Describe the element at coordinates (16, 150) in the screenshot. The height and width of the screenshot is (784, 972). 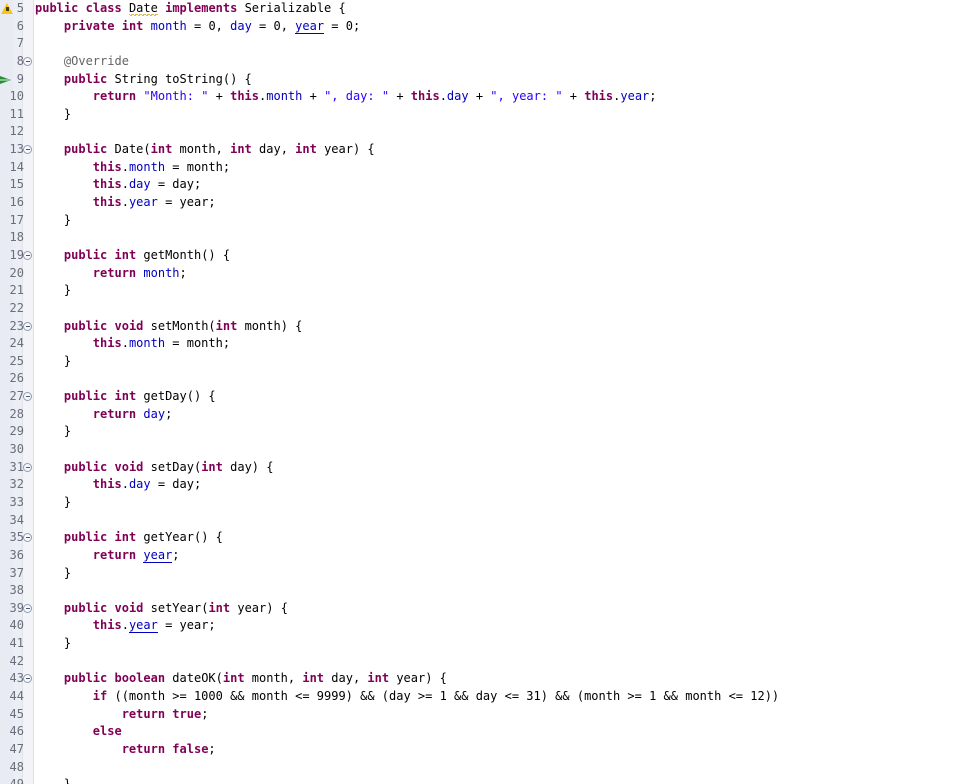
I see `gutter-row: 13` at that location.